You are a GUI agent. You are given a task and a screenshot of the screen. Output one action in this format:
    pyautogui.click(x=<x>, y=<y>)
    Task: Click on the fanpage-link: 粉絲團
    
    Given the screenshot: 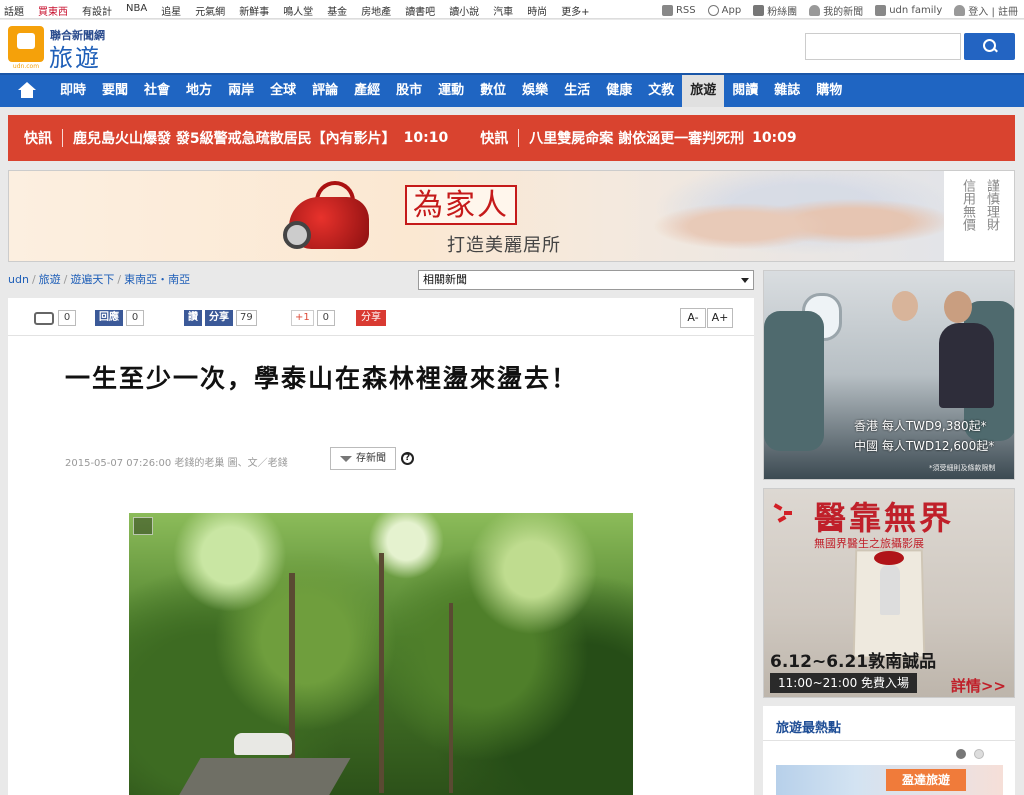 What is the action you would take?
    pyautogui.click(x=775, y=10)
    